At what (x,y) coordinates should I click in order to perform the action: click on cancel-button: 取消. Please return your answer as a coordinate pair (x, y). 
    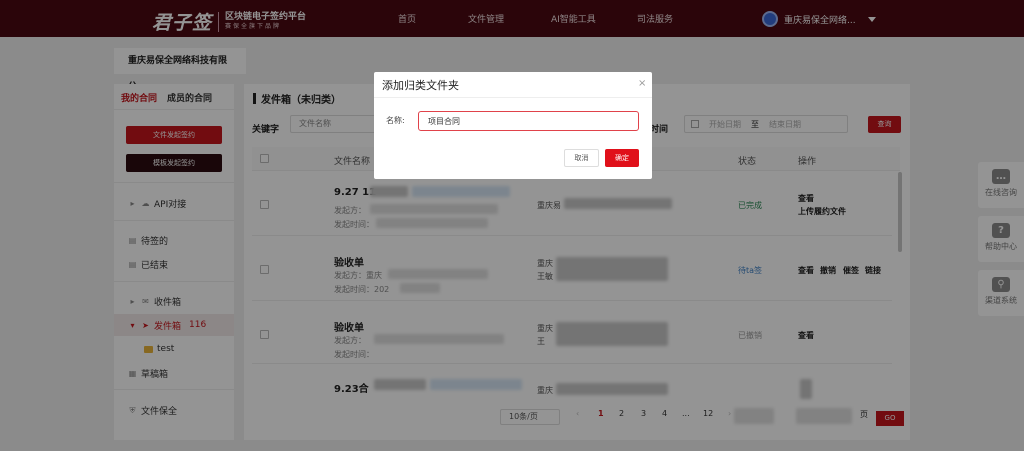
    Looking at the image, I should click on (581, 158).